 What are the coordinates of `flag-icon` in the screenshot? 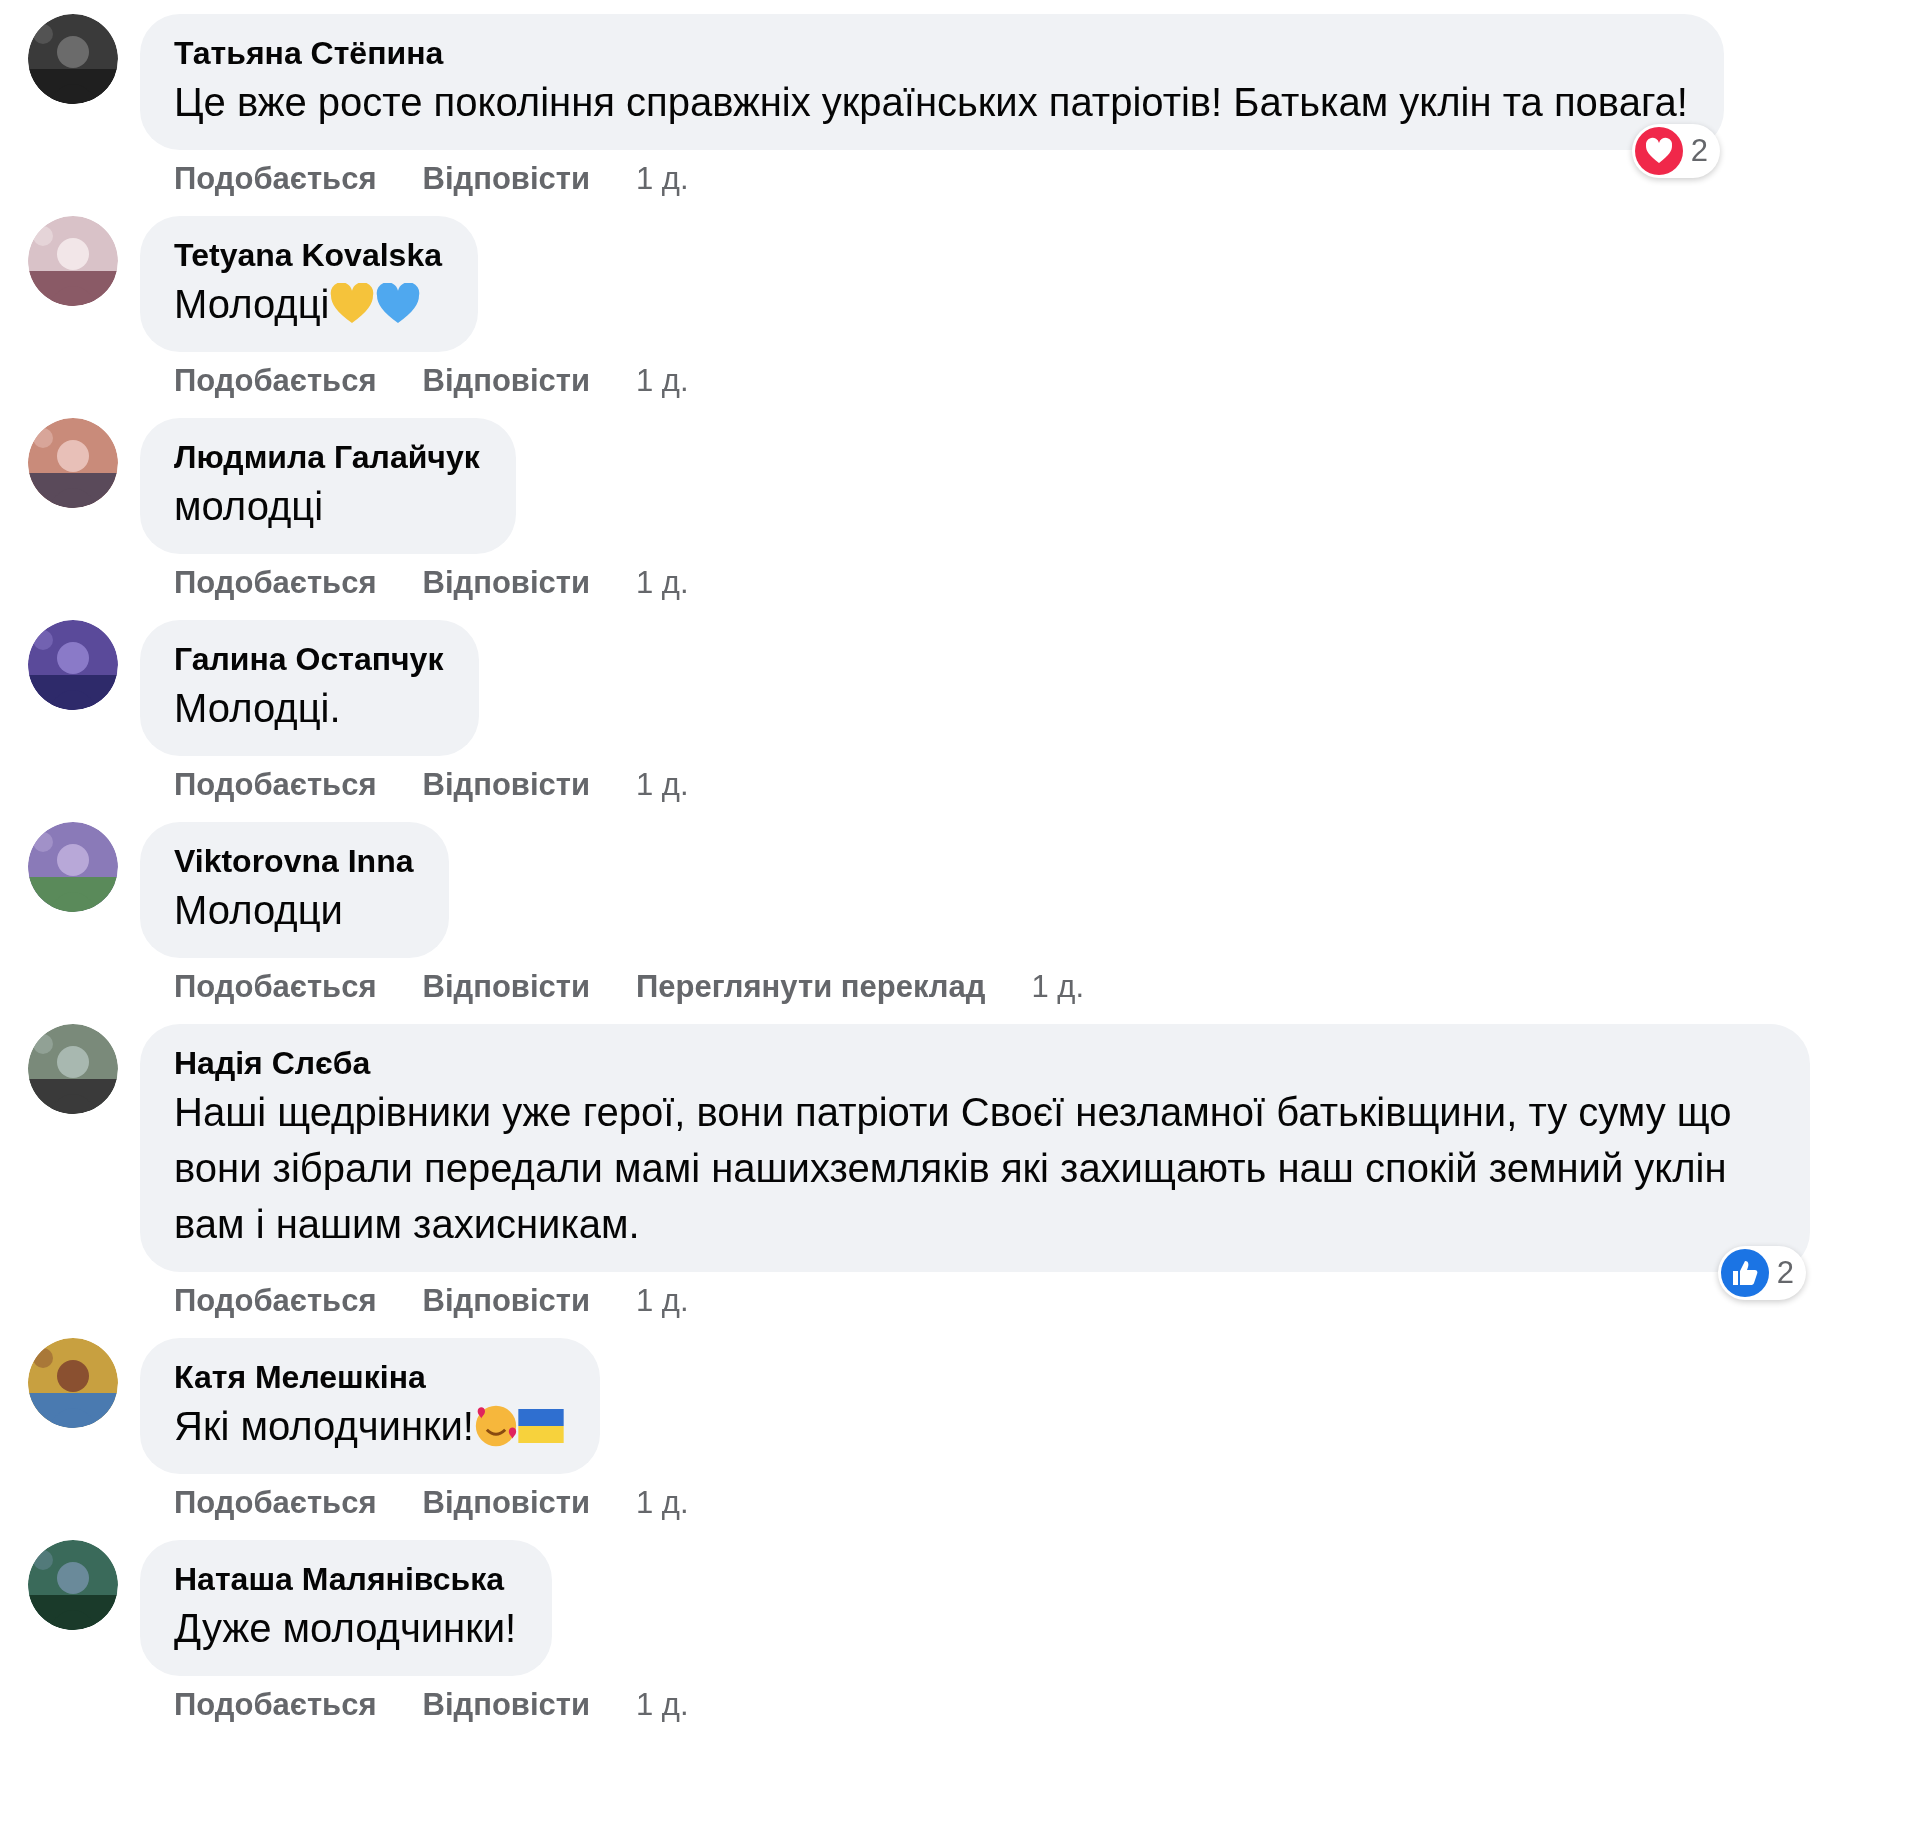 It's located at (541, 1426).